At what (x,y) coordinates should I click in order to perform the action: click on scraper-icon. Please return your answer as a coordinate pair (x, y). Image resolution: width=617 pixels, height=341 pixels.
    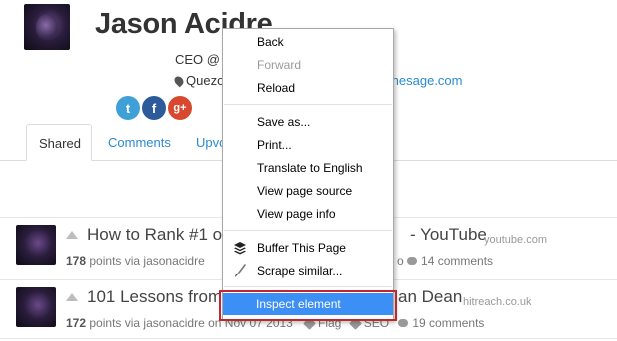
    Looking at the image, I should click on (240, 270).